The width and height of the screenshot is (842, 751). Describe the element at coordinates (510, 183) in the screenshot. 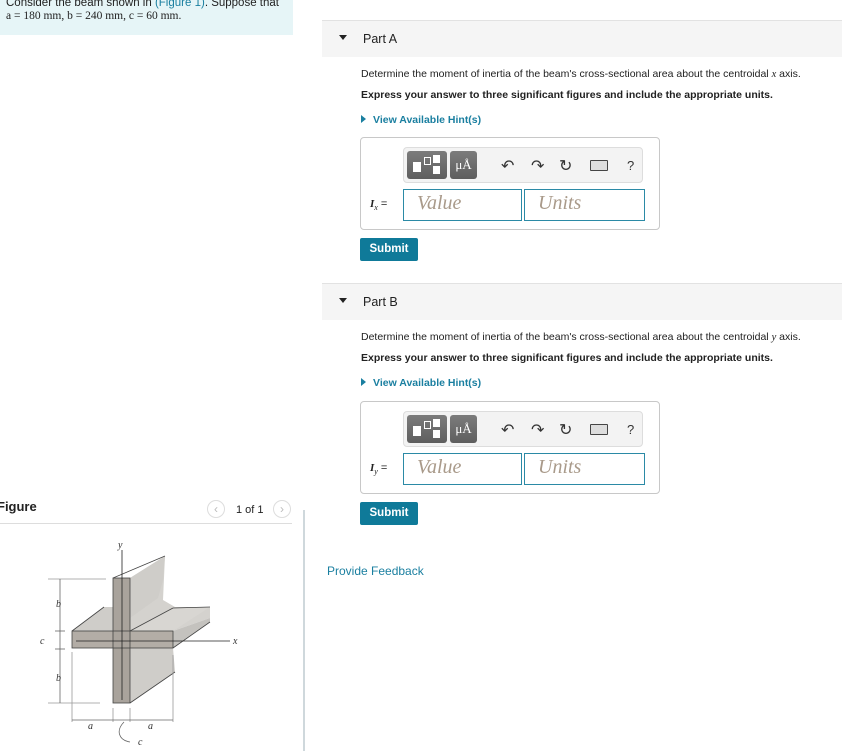

I see `part-a-answer-box: μÅ ↶ ↷ ↻ ? Ix = Value Units` at that location.